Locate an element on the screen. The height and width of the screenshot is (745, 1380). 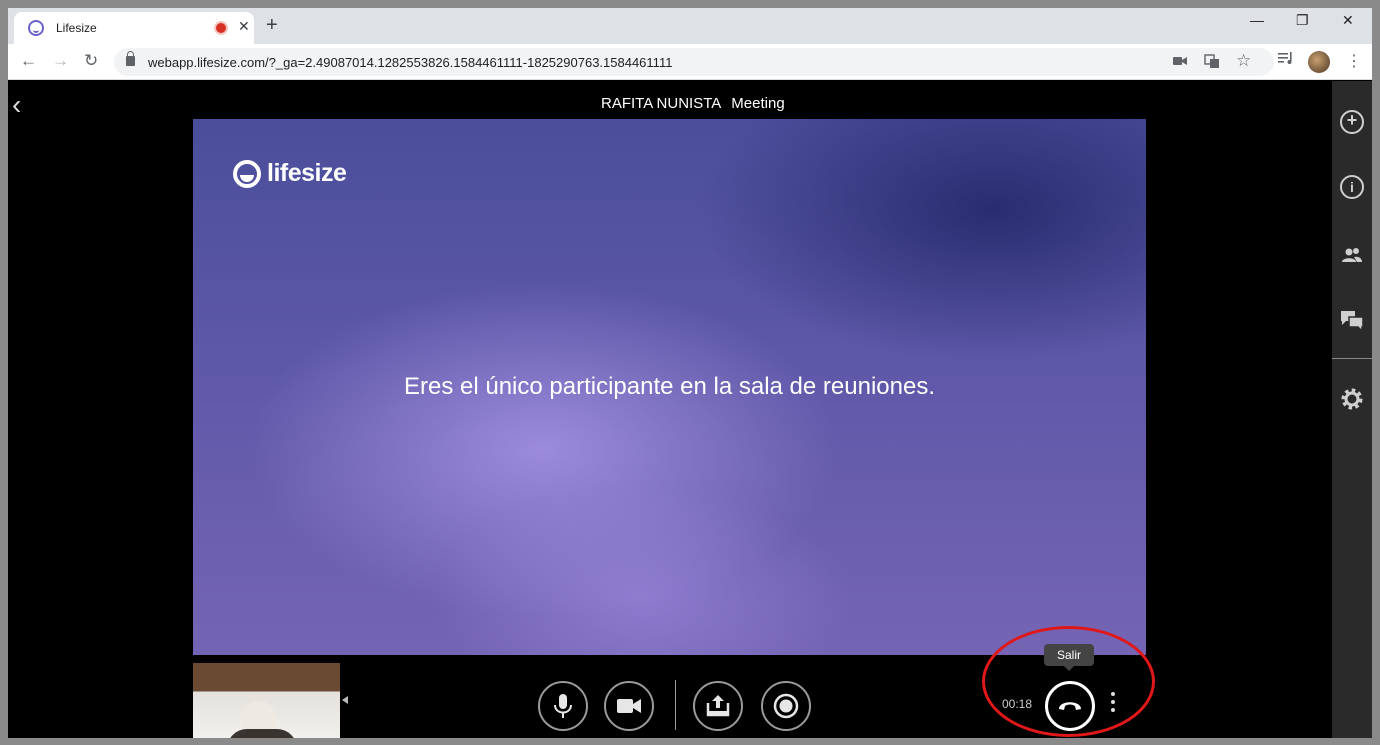
meeting-label: Meeting is located at coordinates (758, 103).